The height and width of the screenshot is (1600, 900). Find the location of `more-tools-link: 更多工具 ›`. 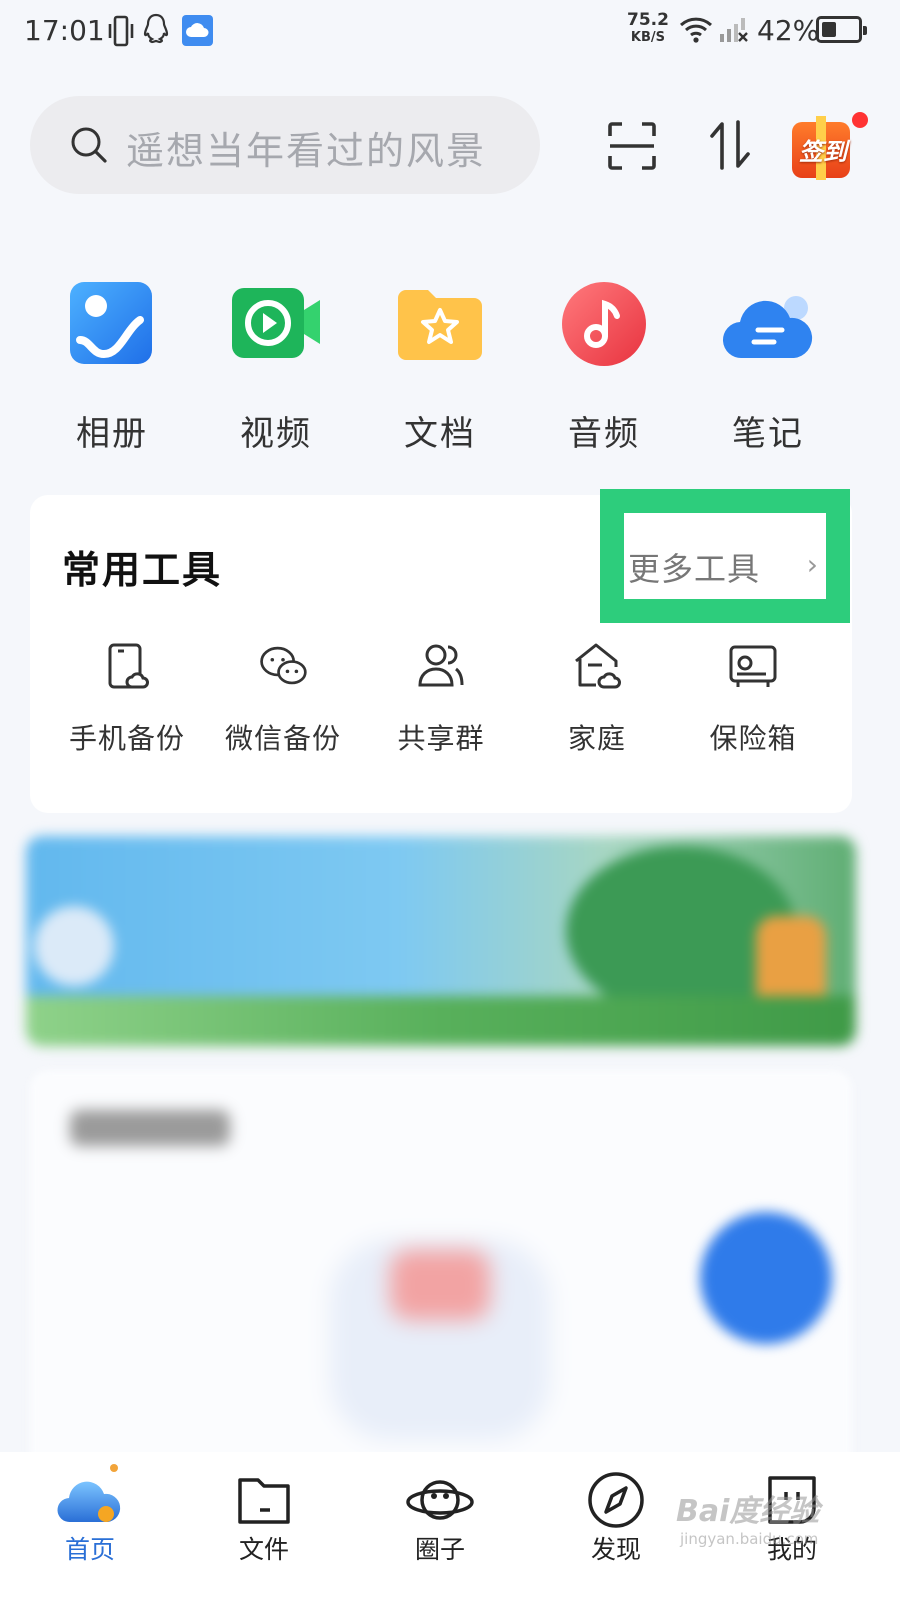

more-tools-link: 更多工具 › is located at coordinates (723, 566).